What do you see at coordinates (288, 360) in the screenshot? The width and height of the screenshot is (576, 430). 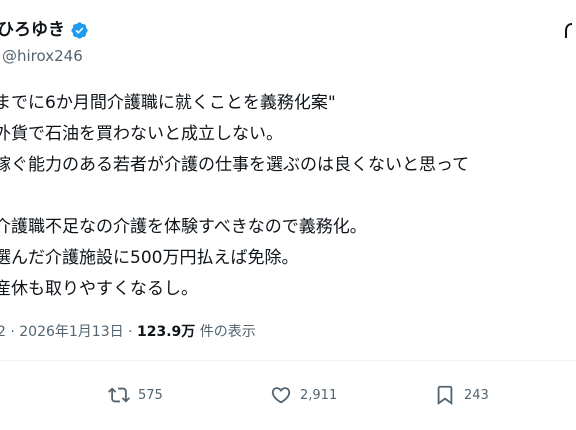 I see `divider` at bounding box center [288, 360].